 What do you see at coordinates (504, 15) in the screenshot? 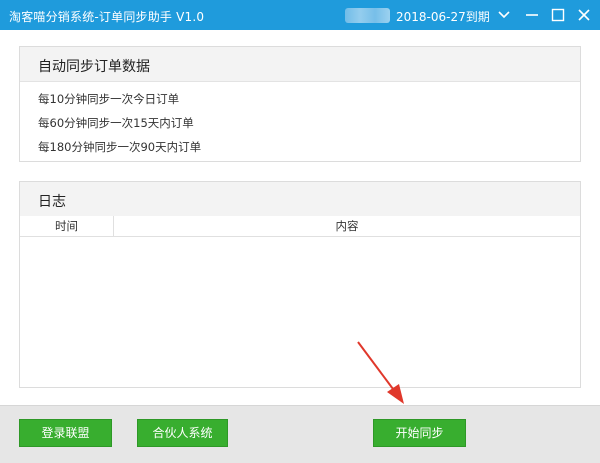
I see `dropdown-icon` at bounding box center [504, 15].